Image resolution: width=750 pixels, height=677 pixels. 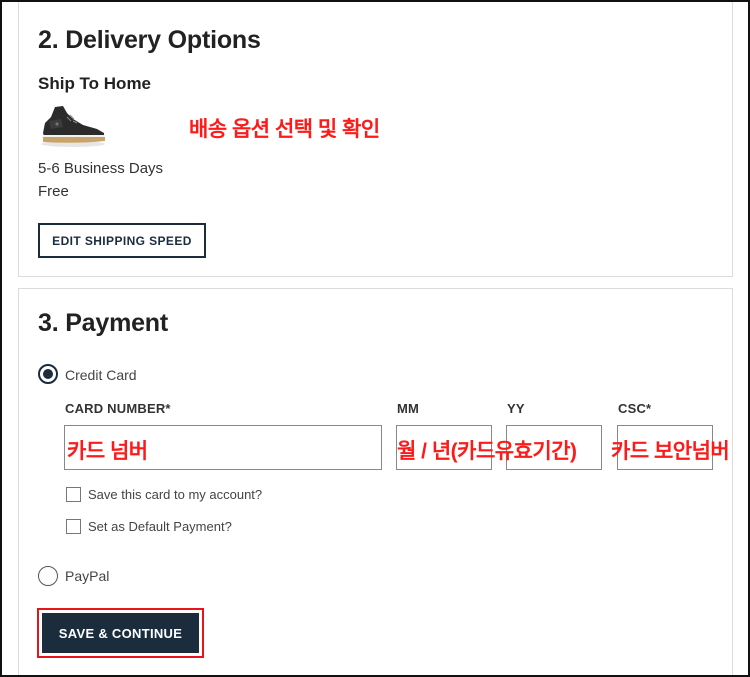 What do you see at coordinates (101, 375) in the screenshot?
I see `credit-card-label: Credit Card` at bounding box center [101, 375].